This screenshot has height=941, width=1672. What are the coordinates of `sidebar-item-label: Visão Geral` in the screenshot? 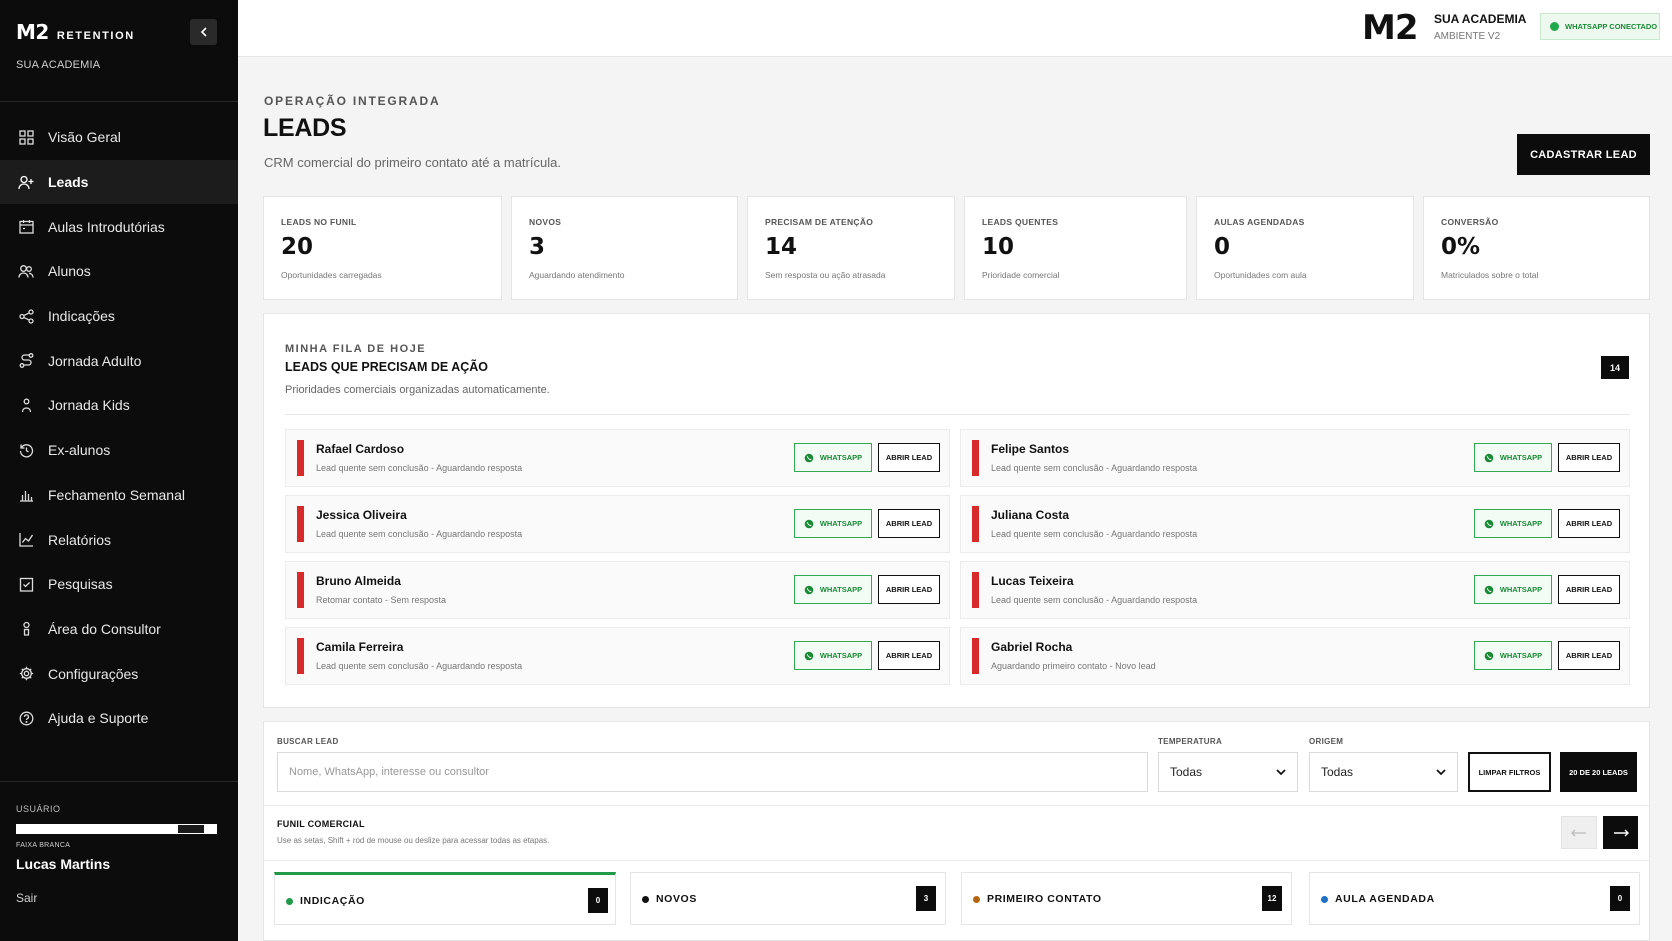 It's located at (84, 137).